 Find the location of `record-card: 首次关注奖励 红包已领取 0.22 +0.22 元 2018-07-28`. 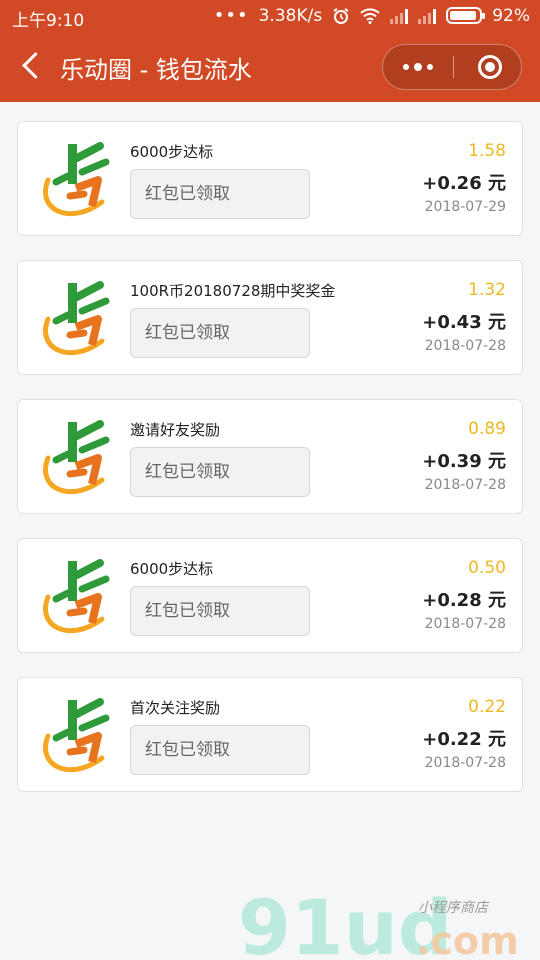

record-card: 首次关注奖励 红包已领取 0.22 +0.22 元 2018-07-28 is located at coordinates (270, 734).